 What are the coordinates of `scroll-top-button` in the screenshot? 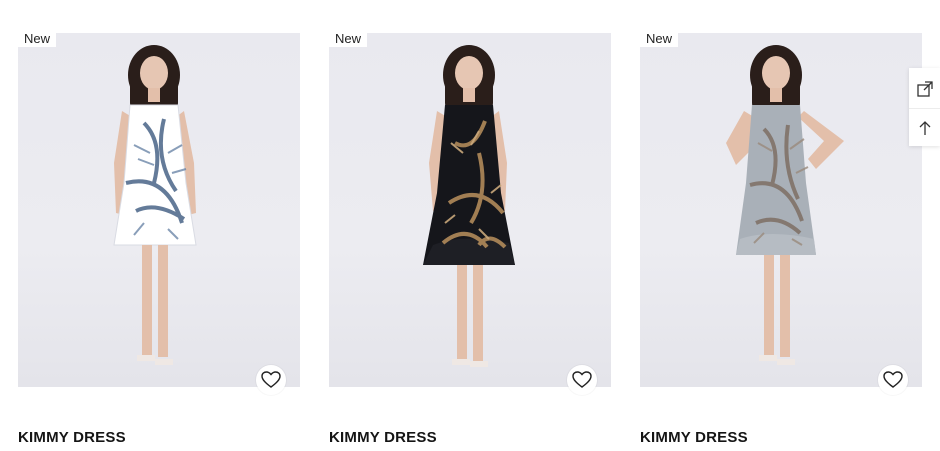 It's located at (924, 127).